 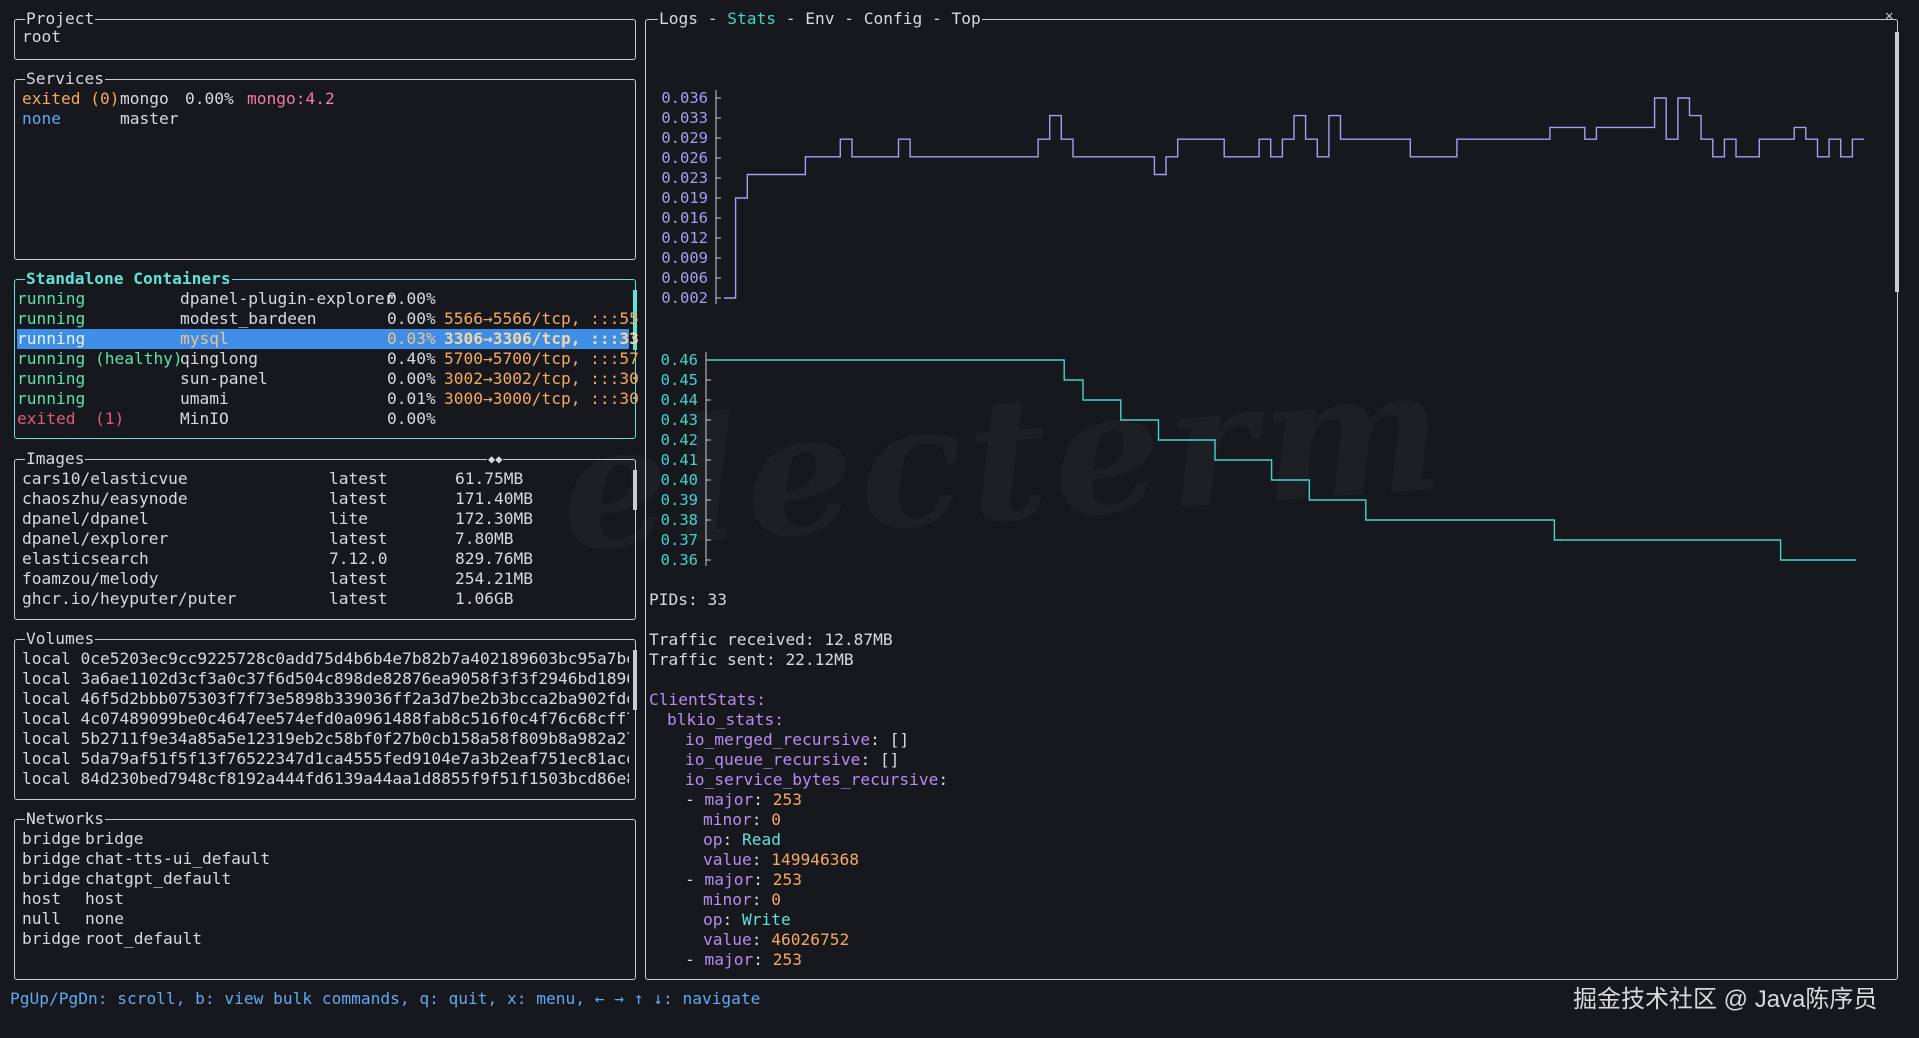 I want to click on network-row: null none, so click(x=325, y=919).